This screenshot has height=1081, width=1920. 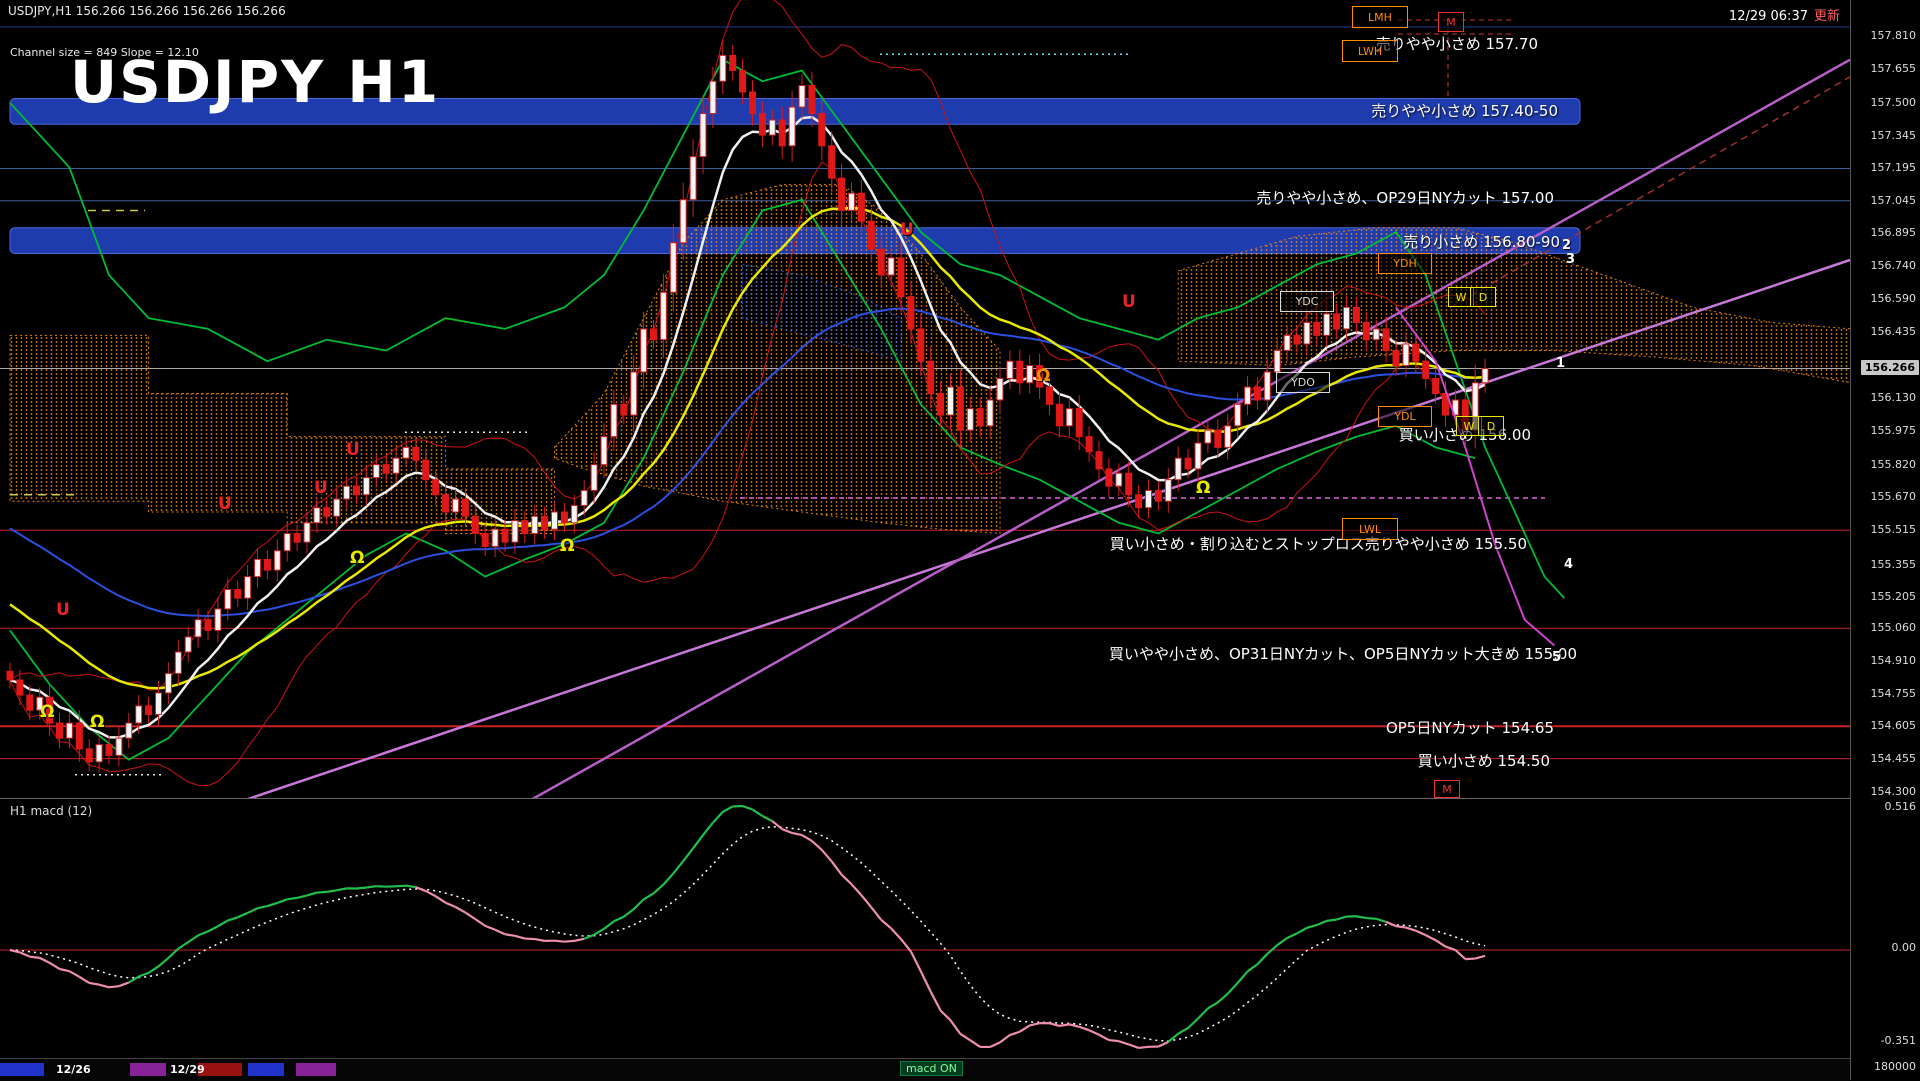 I want to click on wave-count-2: 2, so click(x=1566, y=245).